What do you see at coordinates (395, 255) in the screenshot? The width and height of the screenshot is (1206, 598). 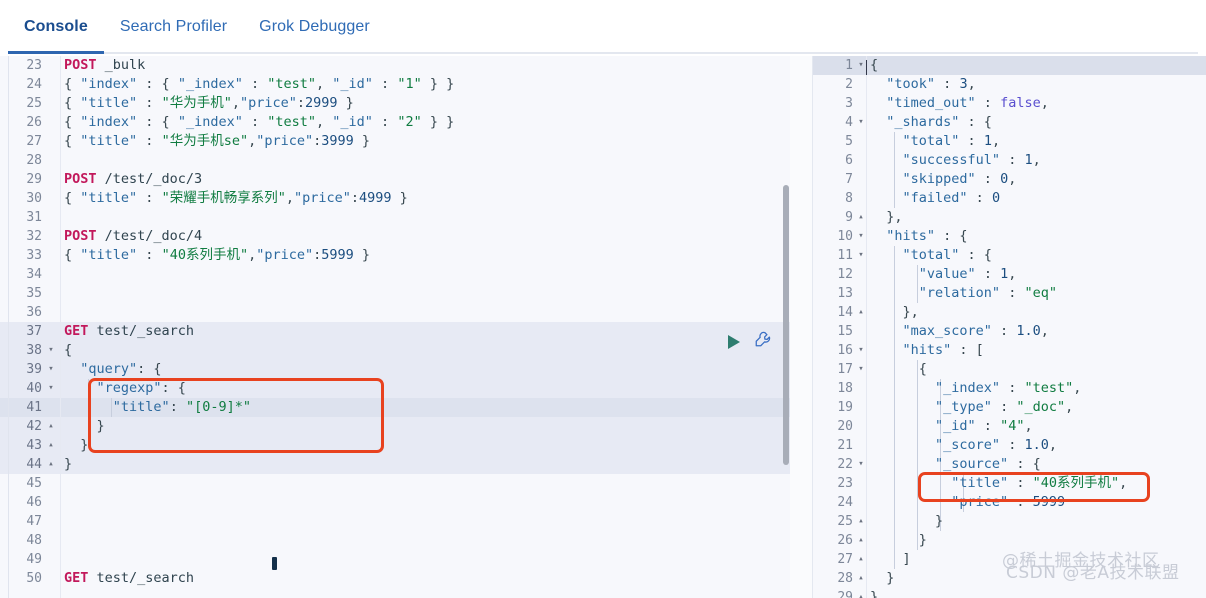 I see `code-line: 33 { "title" : "40系列手机","price":5999 }` at bounding box center [395, 255].